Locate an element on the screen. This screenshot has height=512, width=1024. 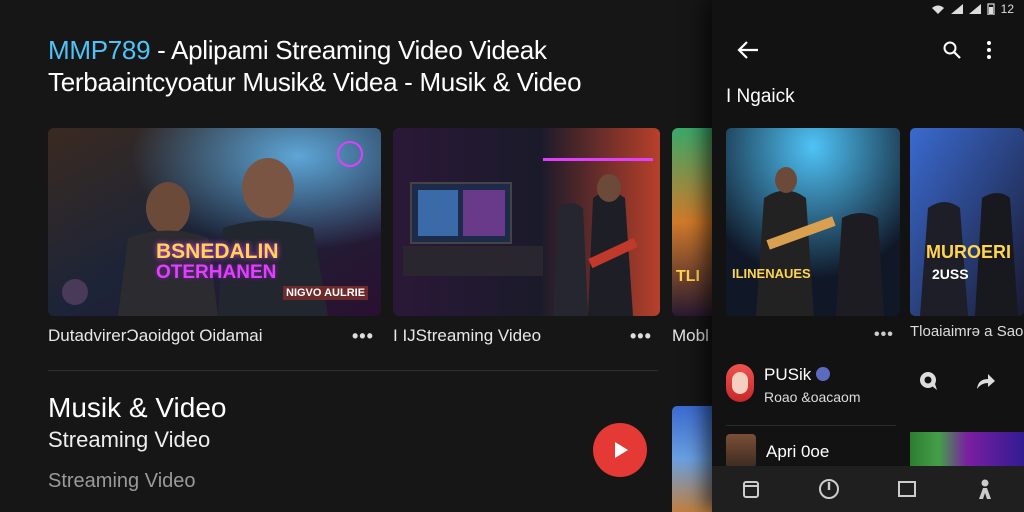
panel-video-card-2: MUROERI 2USS is located at coordinates (967, 222).